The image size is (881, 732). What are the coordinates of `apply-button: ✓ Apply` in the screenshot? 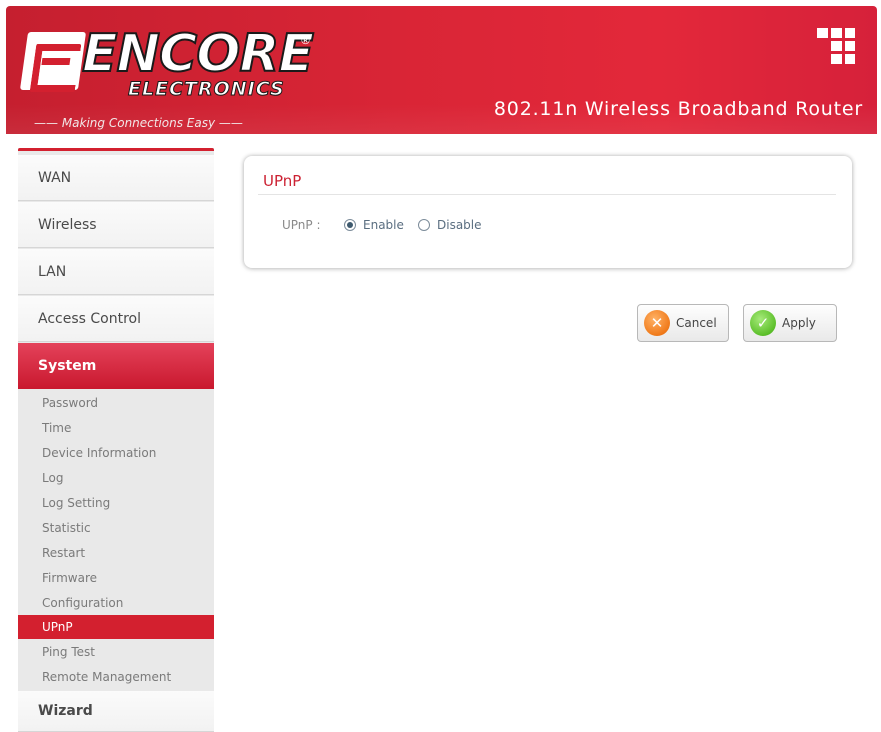 It's located at (790, 323).